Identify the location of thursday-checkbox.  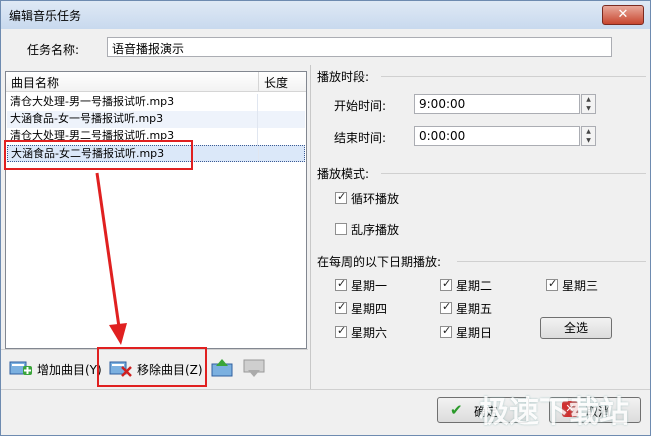
(341, 307).